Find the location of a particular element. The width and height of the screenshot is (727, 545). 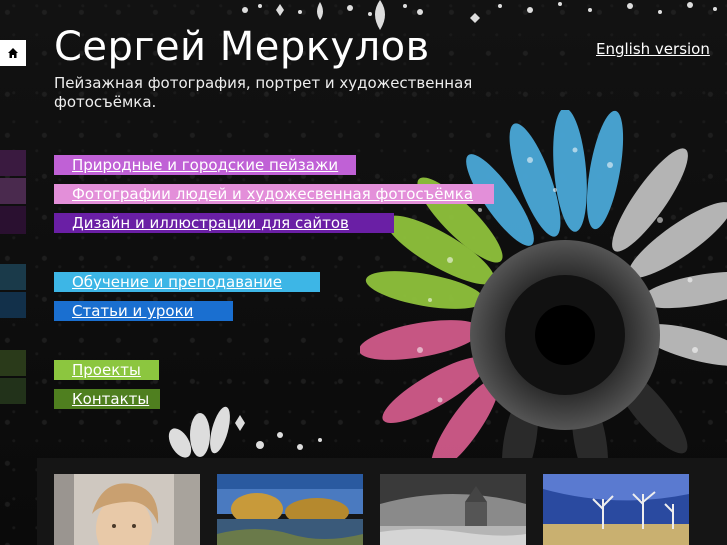

page-title: Сергей Меркулов is located at coordinates (242, 47).